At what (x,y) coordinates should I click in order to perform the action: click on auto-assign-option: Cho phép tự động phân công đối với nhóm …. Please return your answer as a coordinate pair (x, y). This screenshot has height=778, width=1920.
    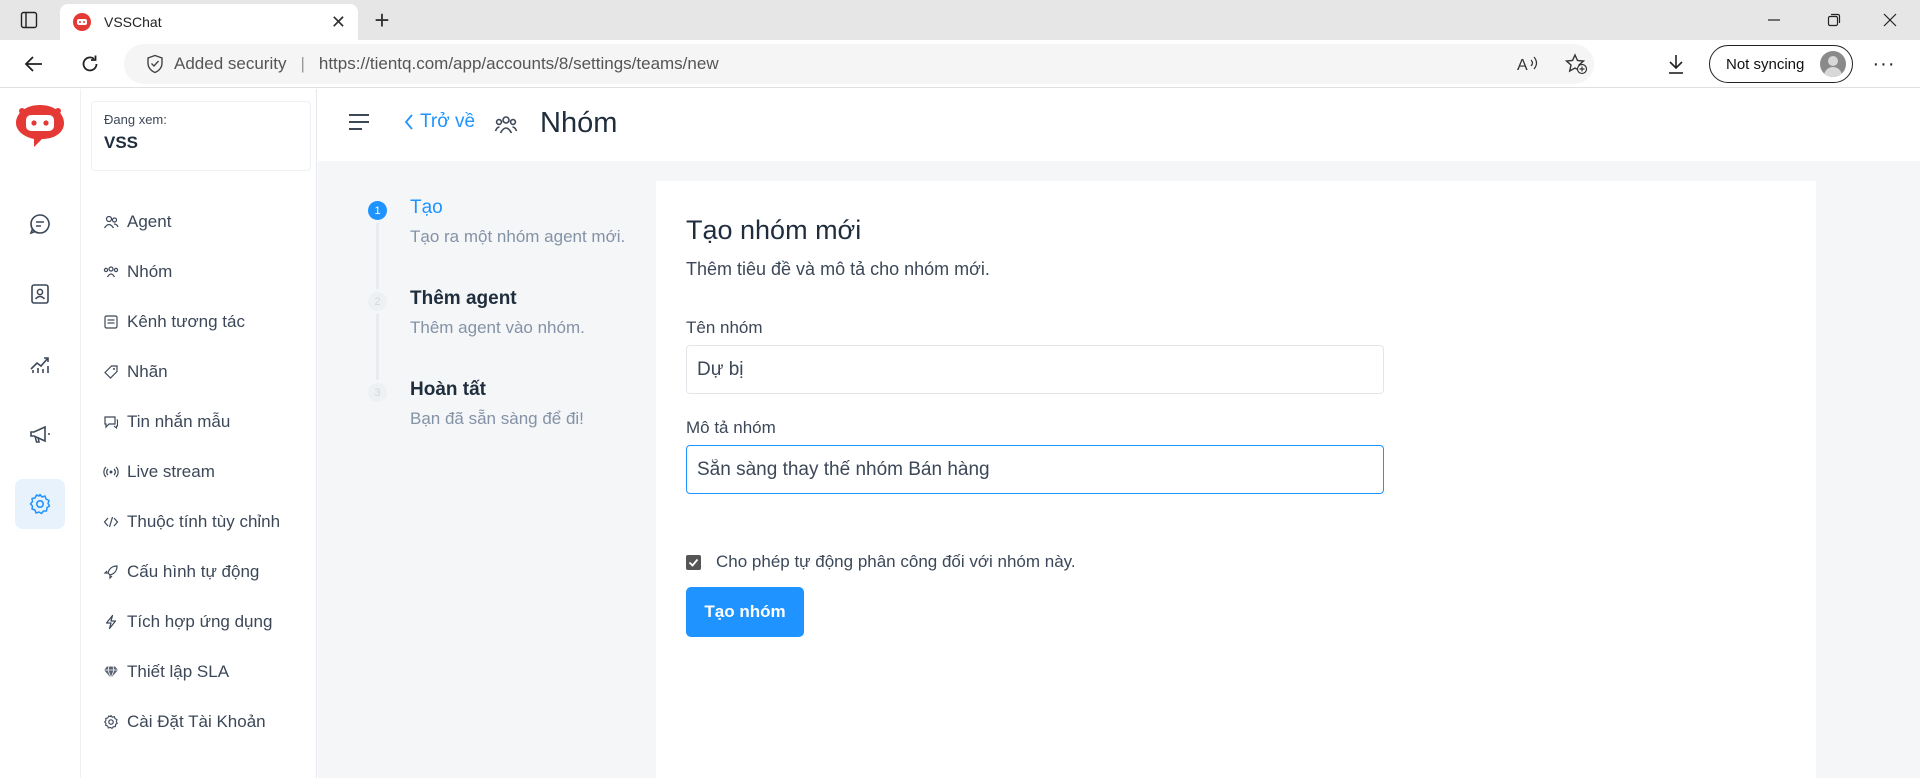
    Looking at the image, I should click on (881, 562).